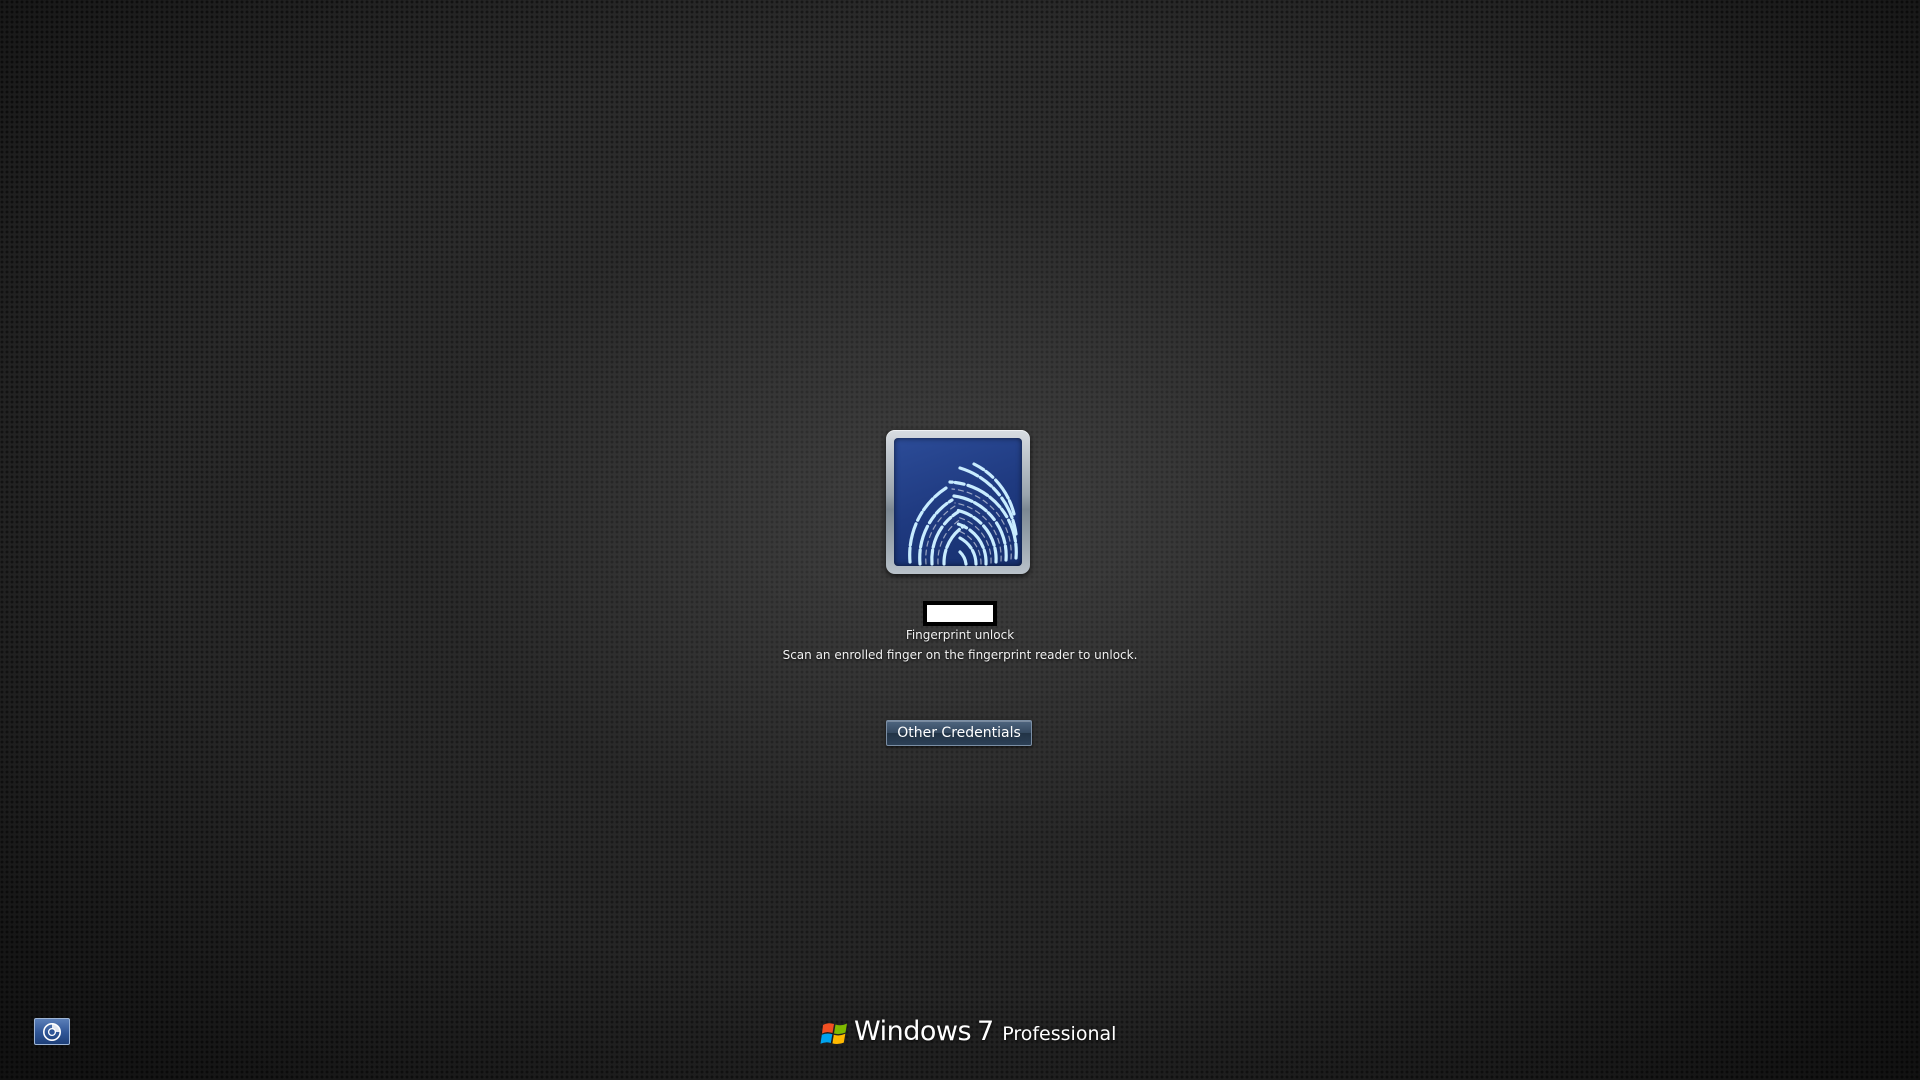 This screenshot has width=1920, height=1080. What do you see at coordinates (913, 1031) in the screenshot?
I see `brand-product: Windows` at bounding box center [913, 1031].